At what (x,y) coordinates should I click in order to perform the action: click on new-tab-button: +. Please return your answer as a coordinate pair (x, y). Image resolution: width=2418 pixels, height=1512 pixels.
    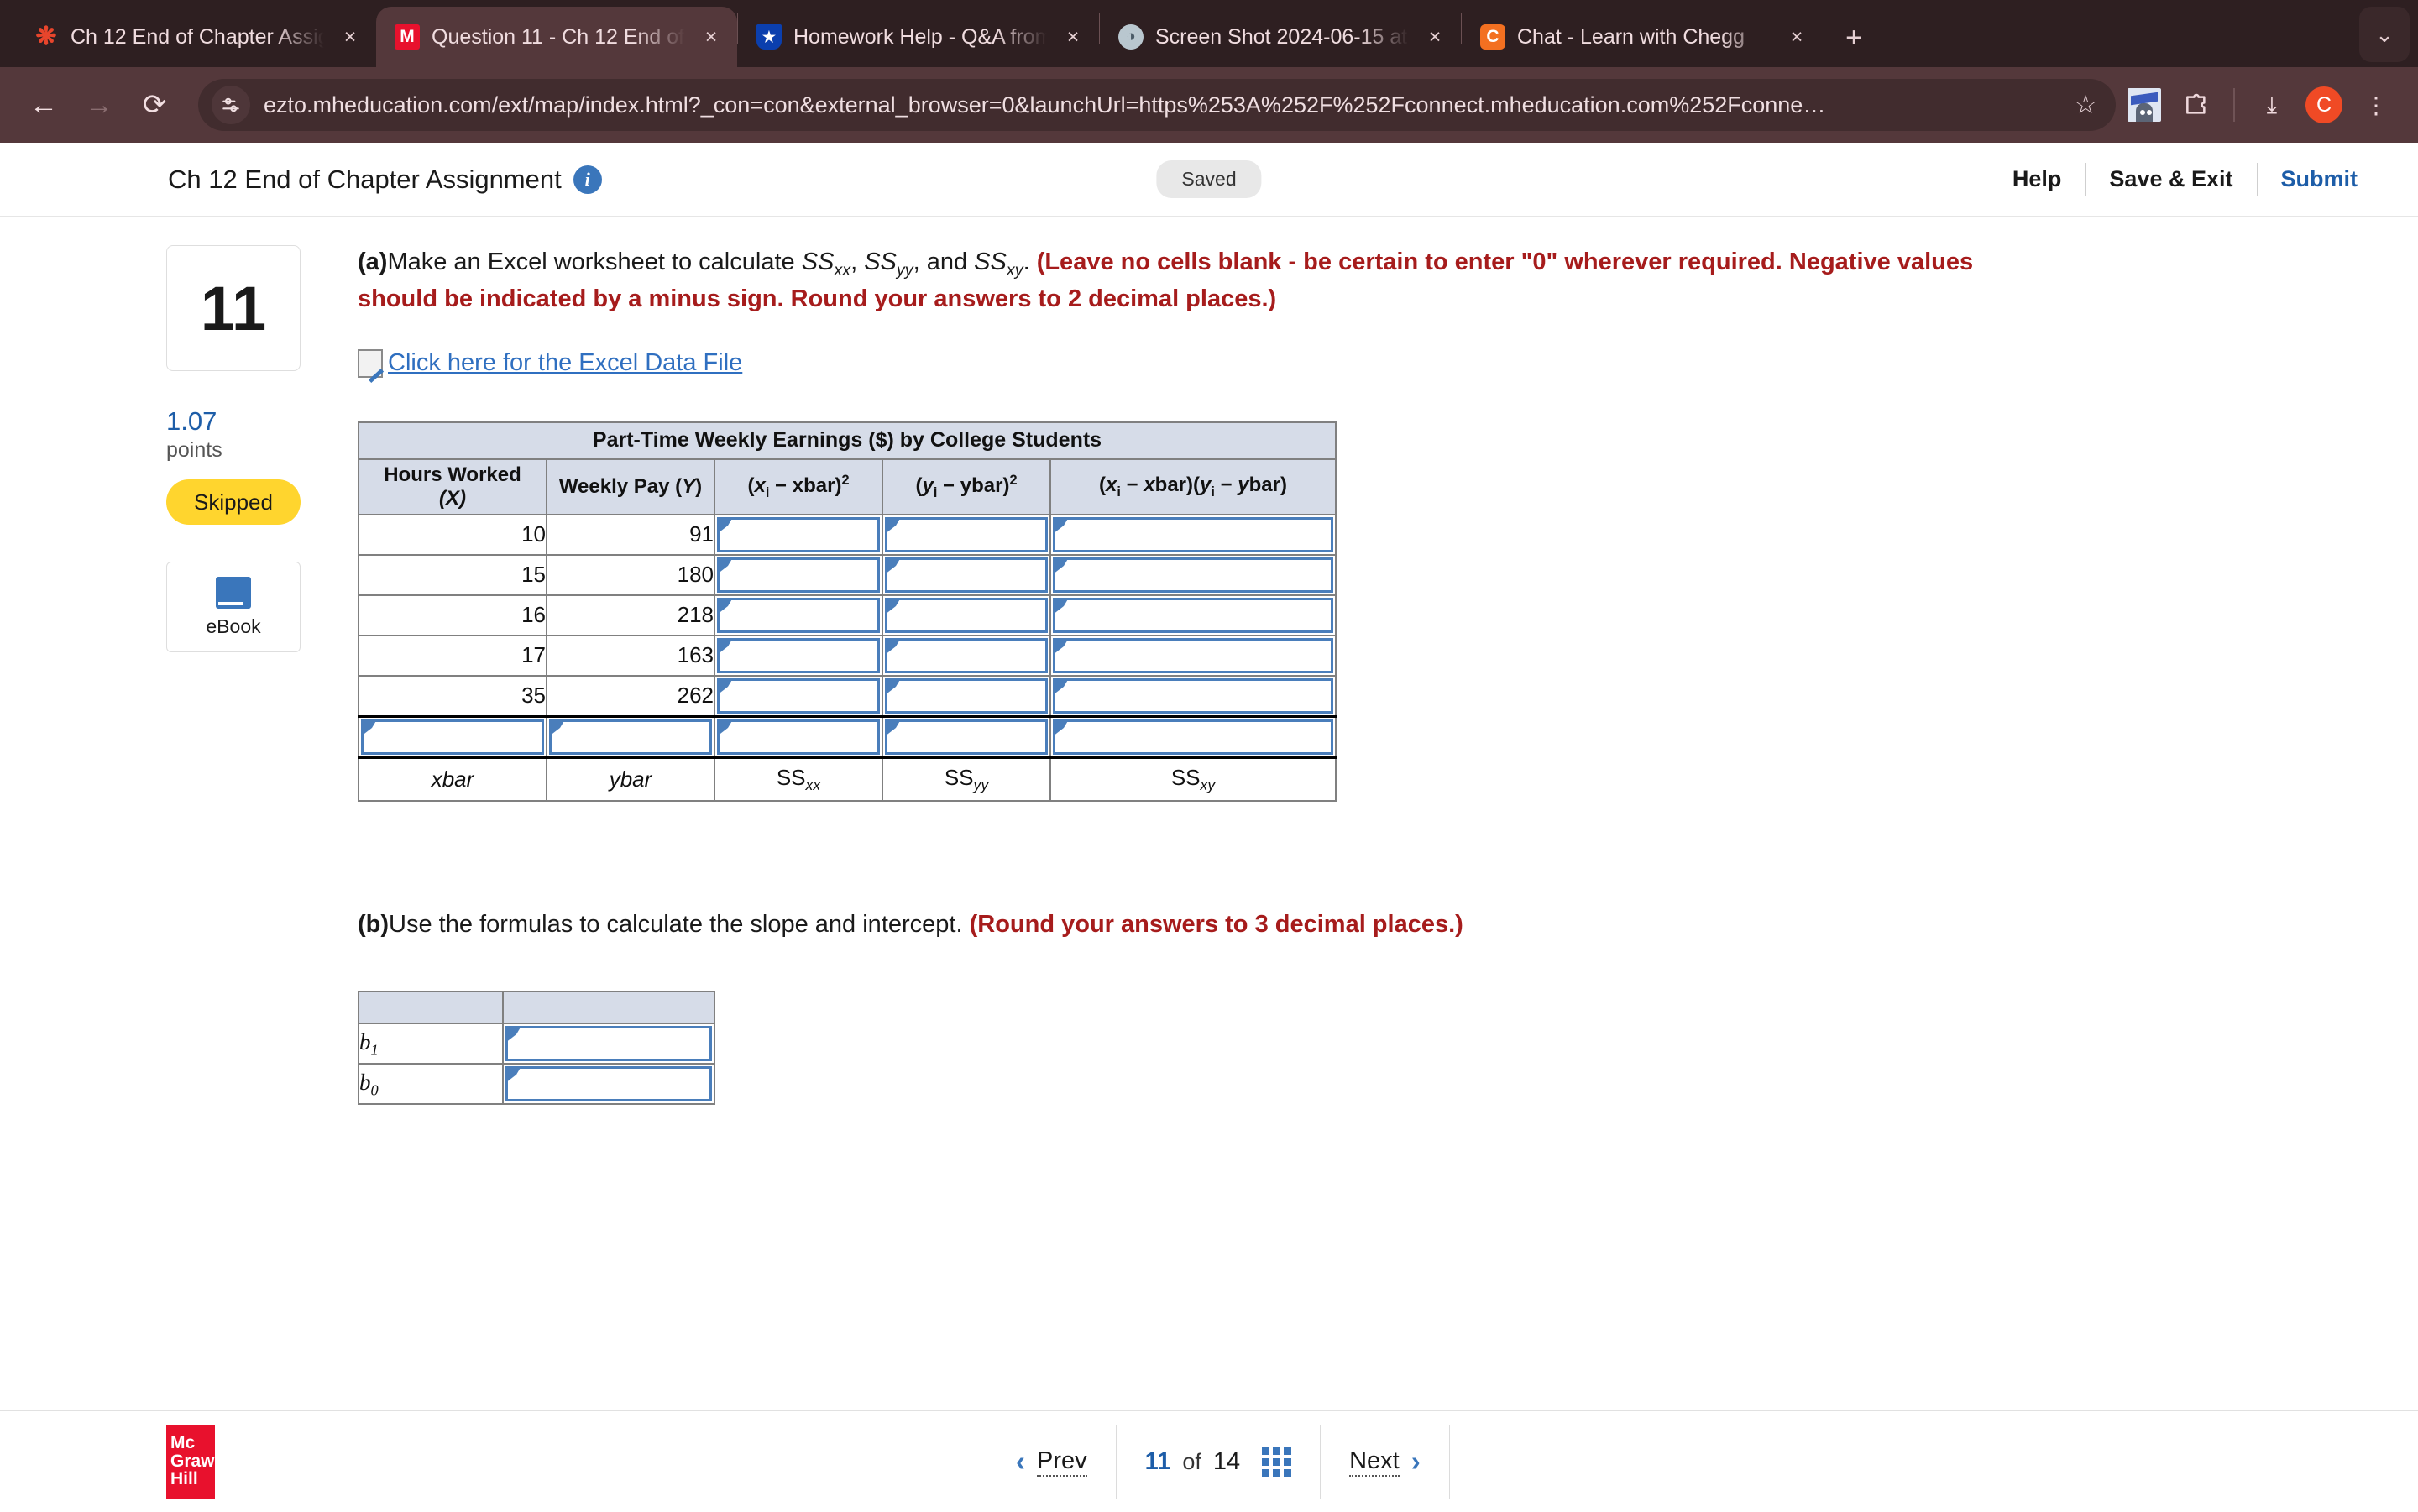
    Looking at the image, I should click on (1853, 37).